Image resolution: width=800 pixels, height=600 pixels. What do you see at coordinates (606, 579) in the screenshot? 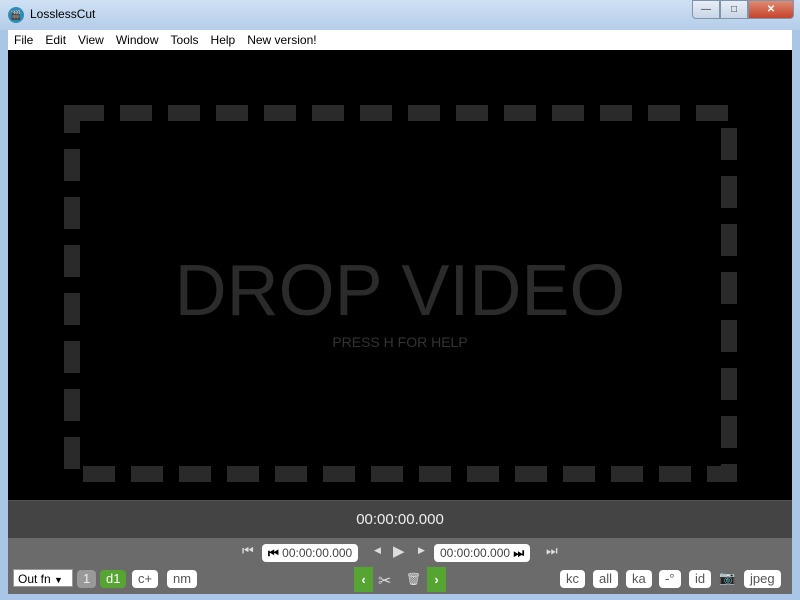
I see `all-button: all` at bounding box center [606, 579].